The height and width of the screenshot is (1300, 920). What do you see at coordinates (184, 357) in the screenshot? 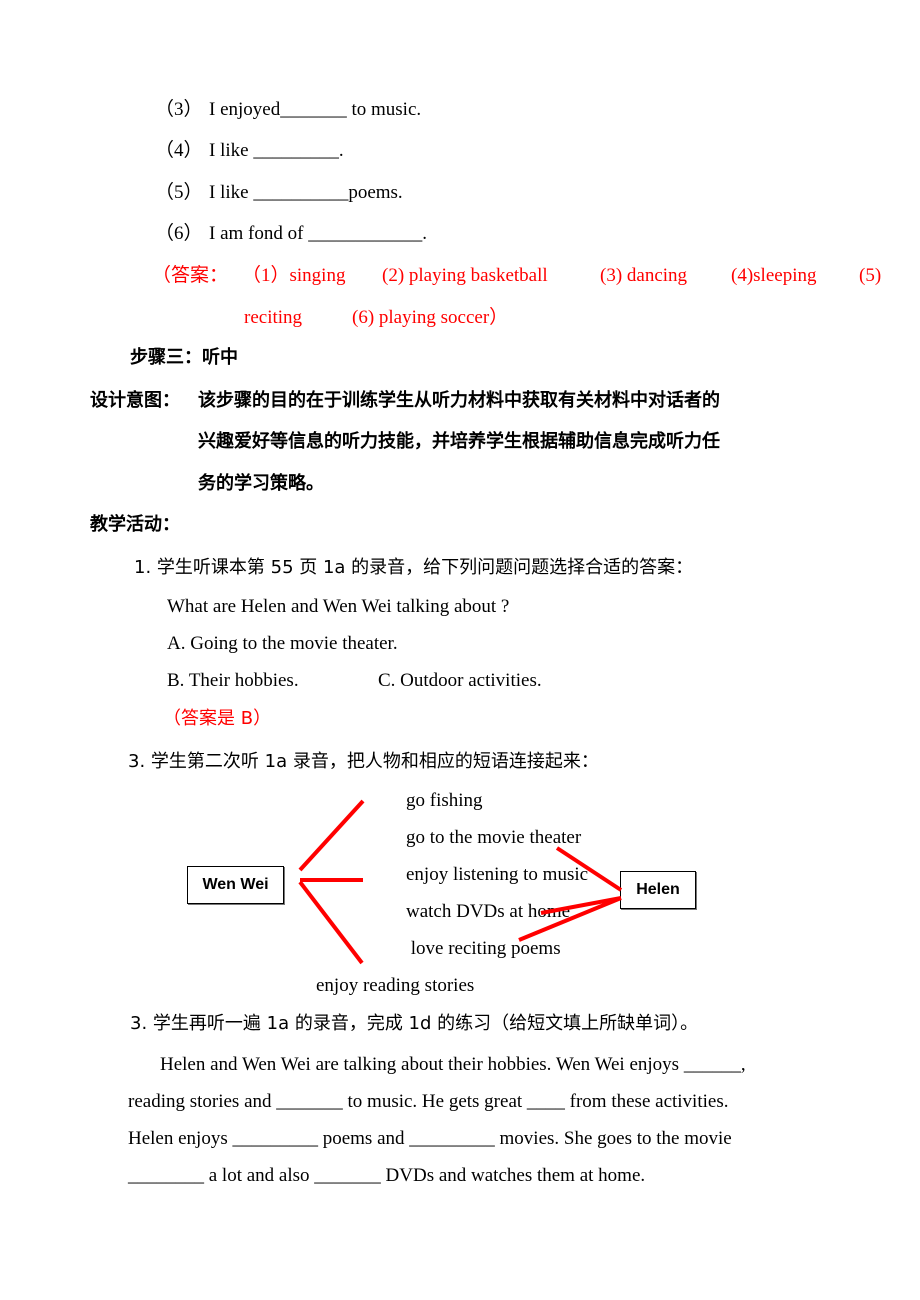
I see `step-three-heading: 步骤三：听中` at bounding box center [184, 357].